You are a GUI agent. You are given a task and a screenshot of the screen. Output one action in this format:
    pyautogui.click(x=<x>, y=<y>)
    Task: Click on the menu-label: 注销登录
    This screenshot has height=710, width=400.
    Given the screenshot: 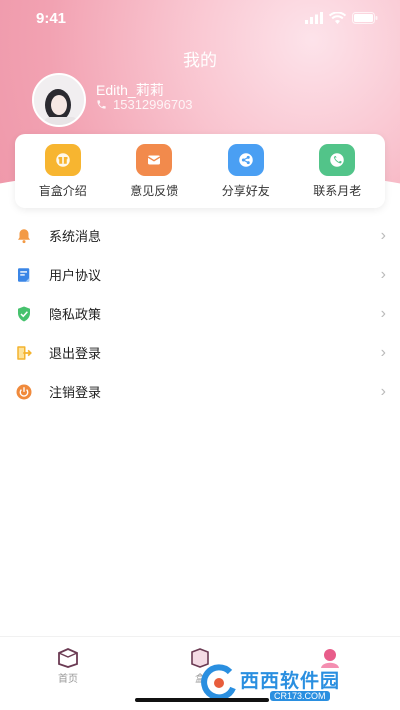 What is the action you would take?
    pyautogui.click(x=75, y=392)
    